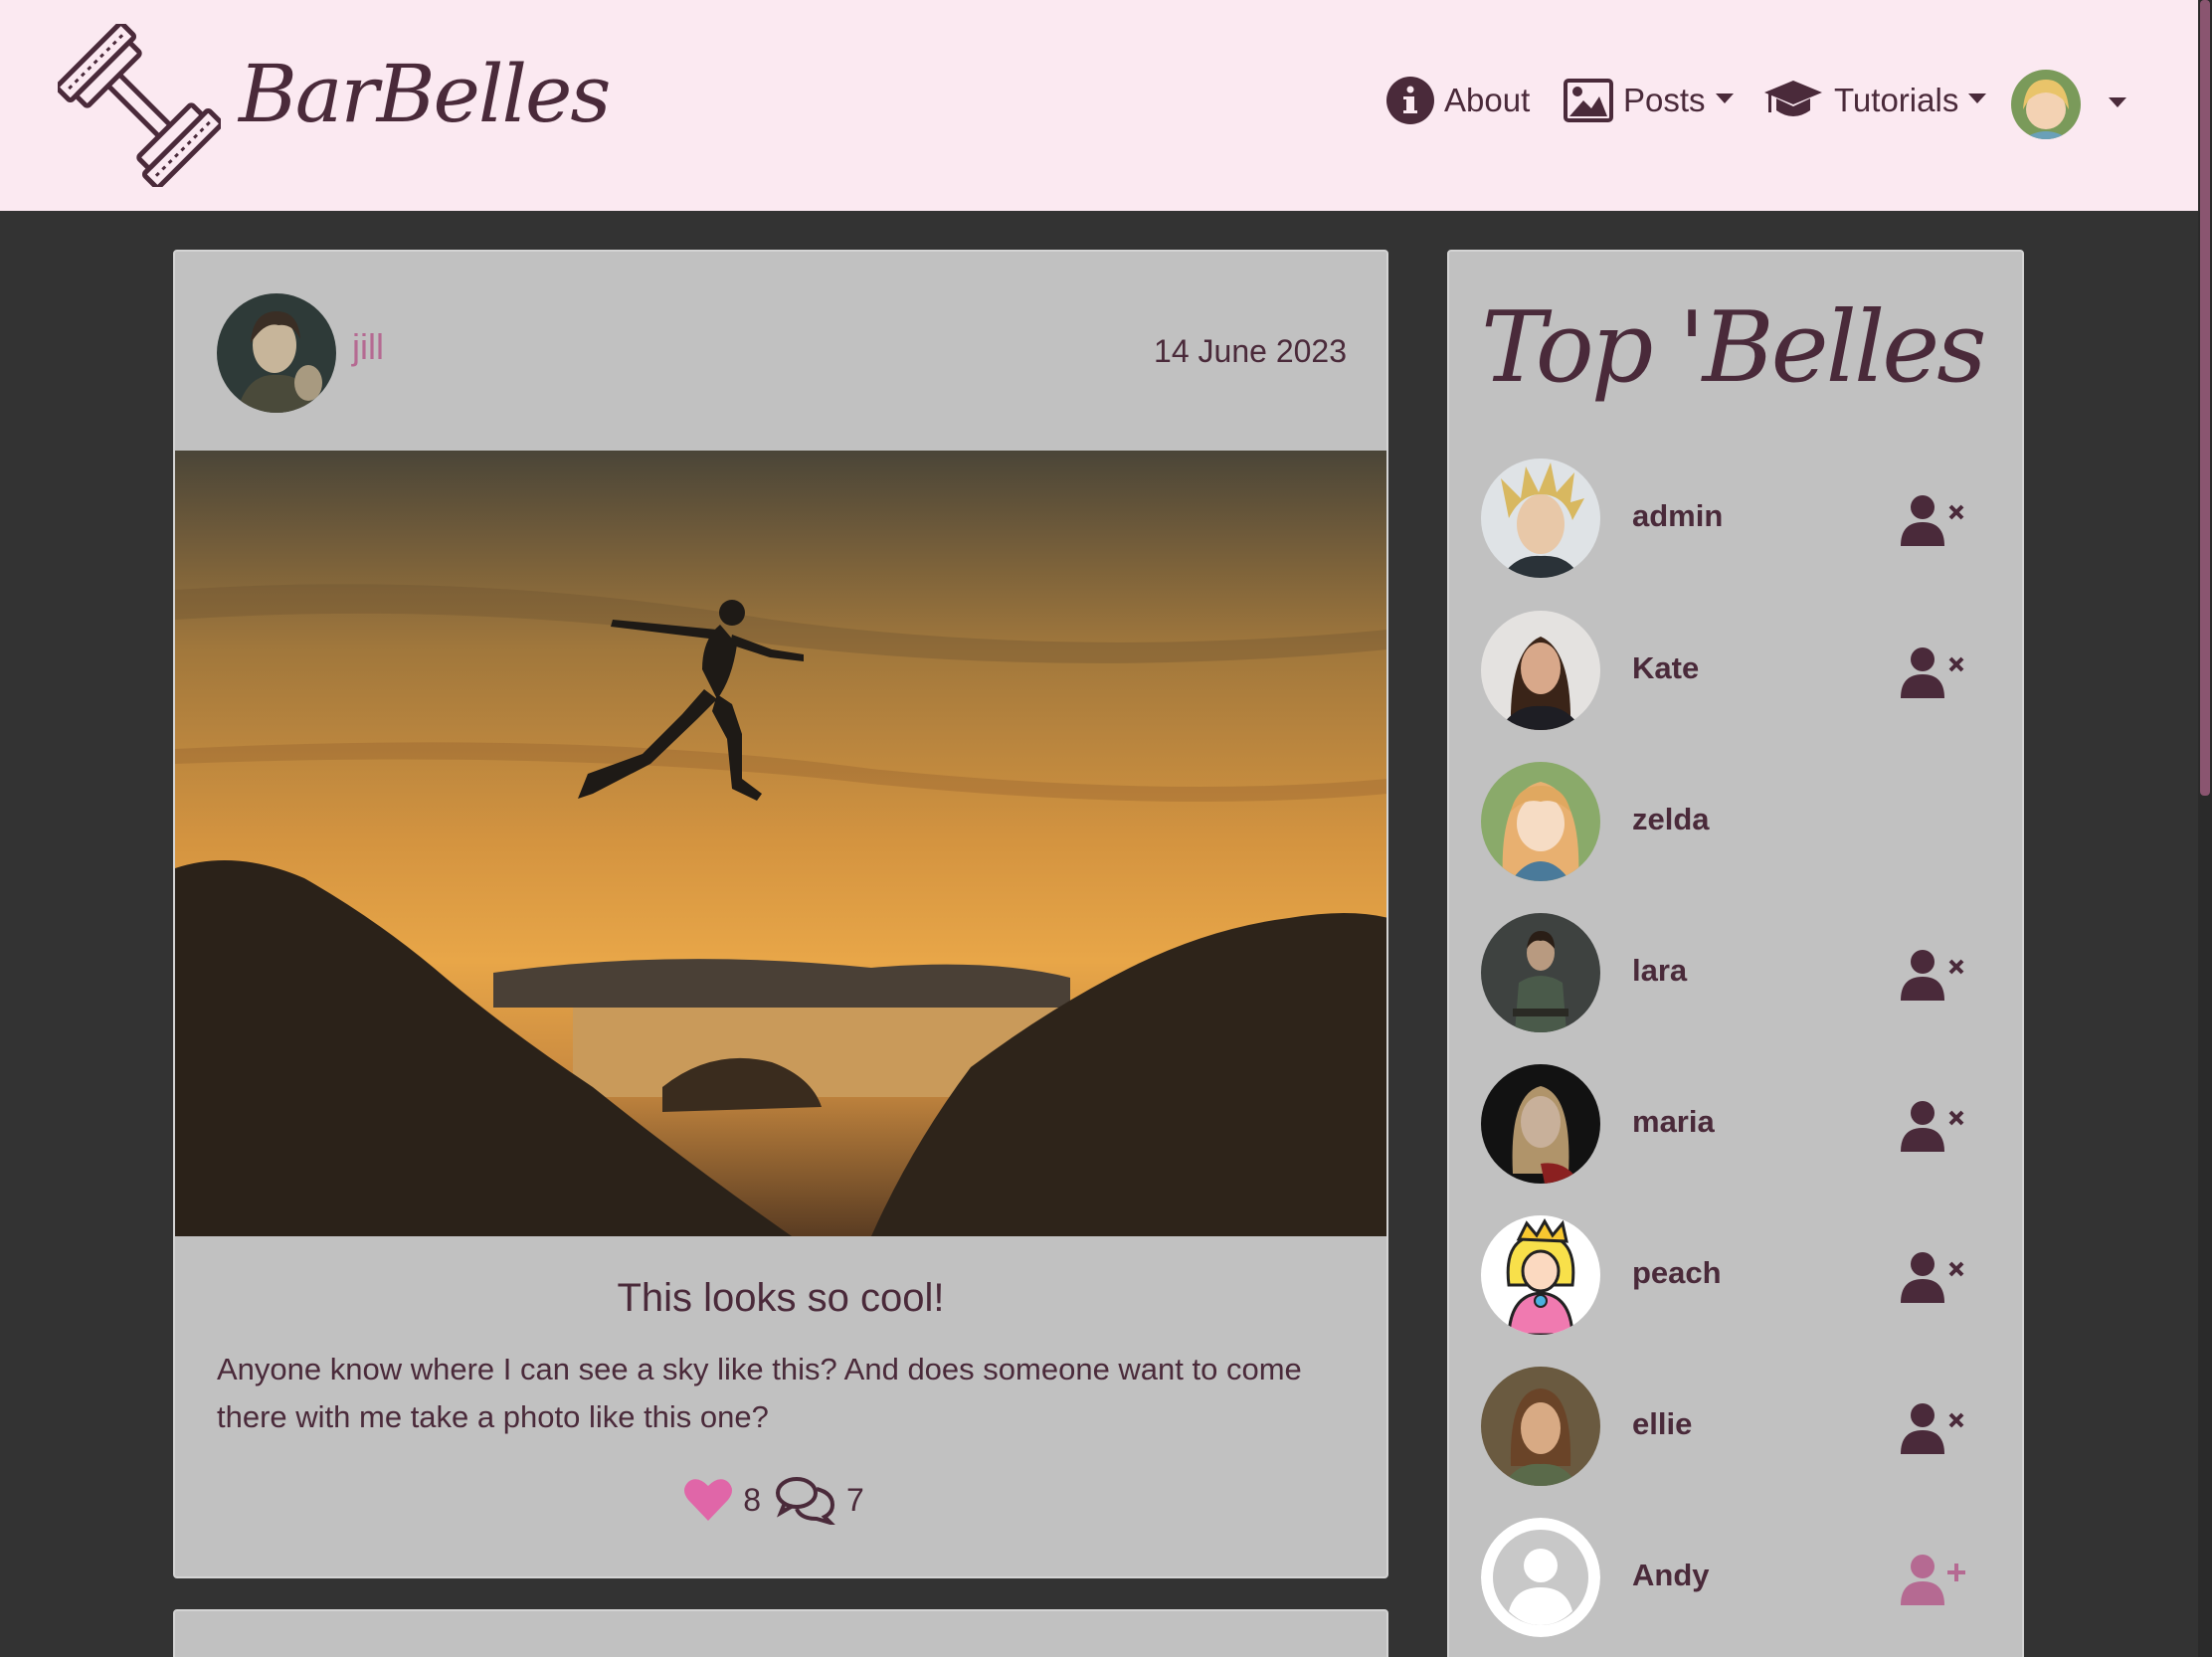 This screenshot has height=1657, width=2212. What do you see at coordinates (781, 1298) in the screenshot?
I see `post-title: This looks so cool!` at bounding box center [781, 1298].